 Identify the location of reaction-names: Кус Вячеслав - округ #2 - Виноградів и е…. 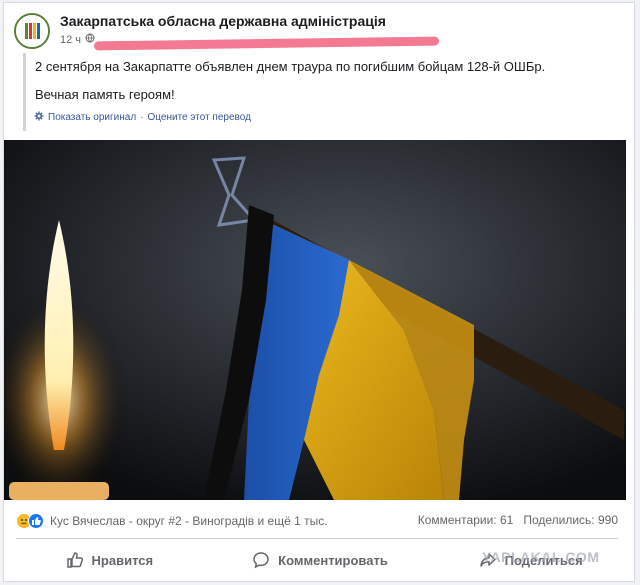
(189, 521).